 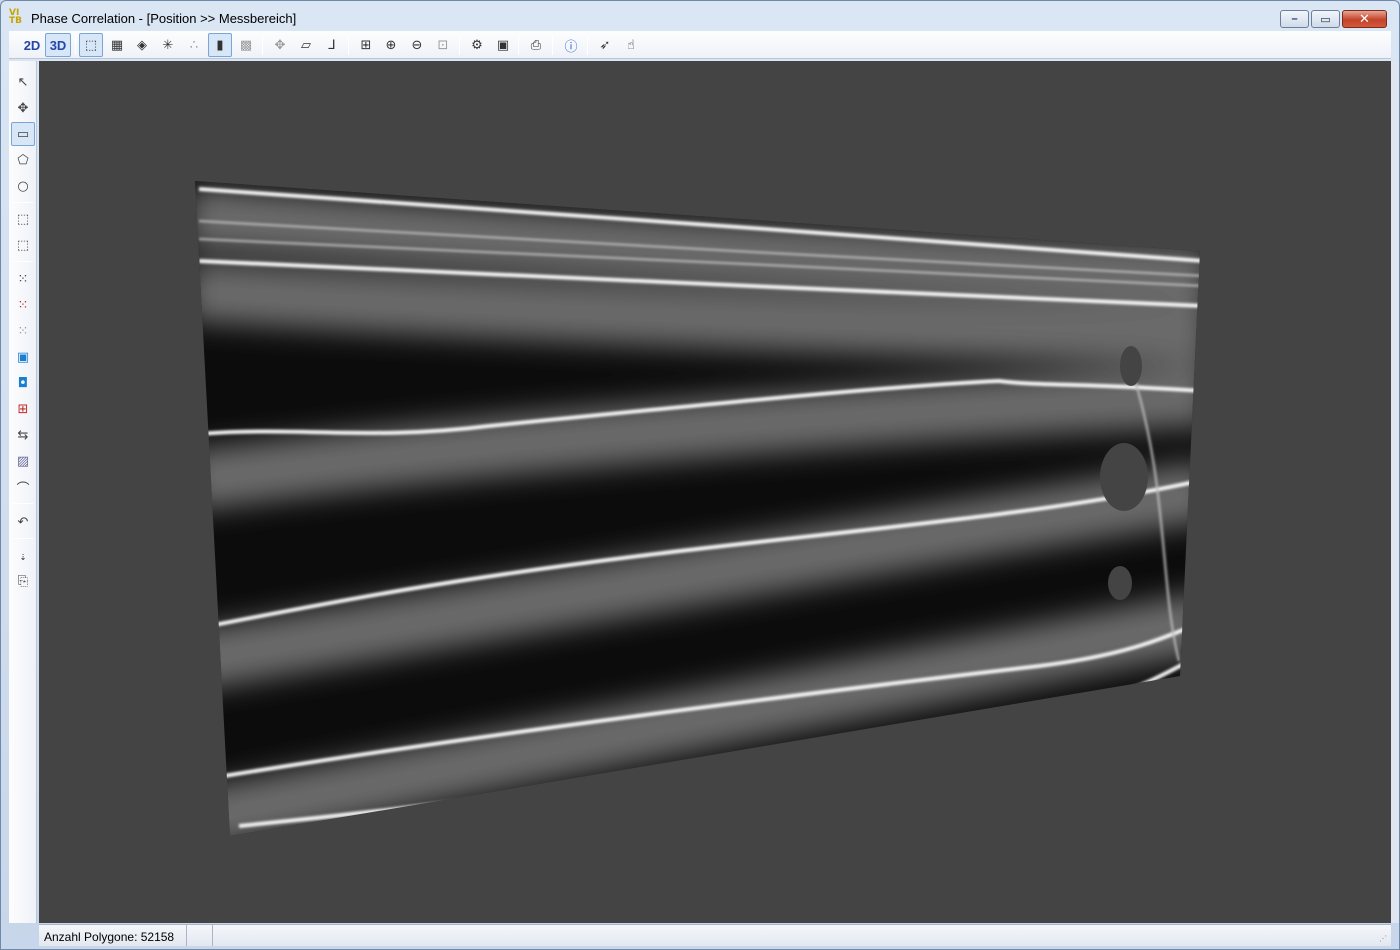 I want to click on circle-select-icon: ○, so click(x=23, y=186).